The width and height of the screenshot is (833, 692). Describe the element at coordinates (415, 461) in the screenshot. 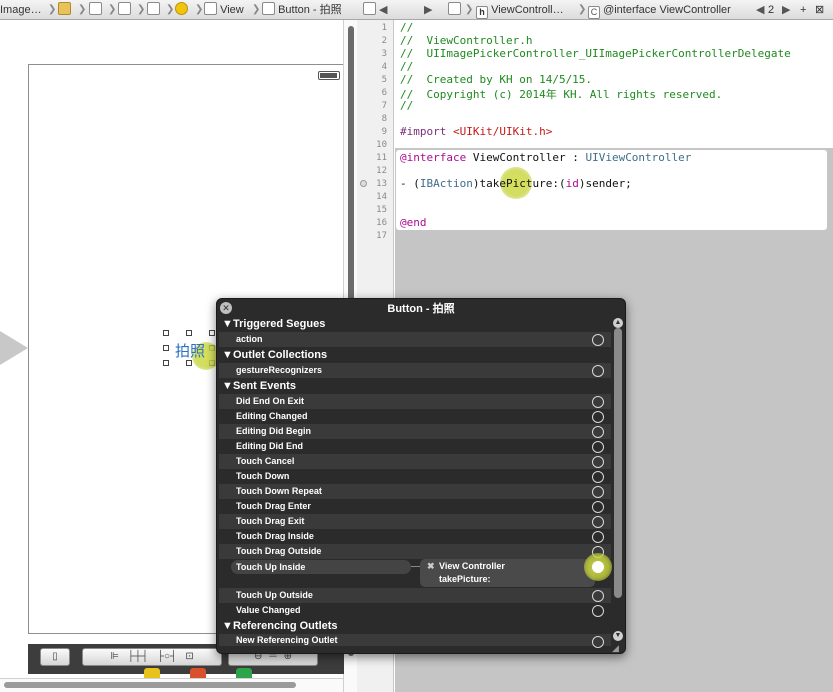

I see `event-row: Touch Cancel` at that location.